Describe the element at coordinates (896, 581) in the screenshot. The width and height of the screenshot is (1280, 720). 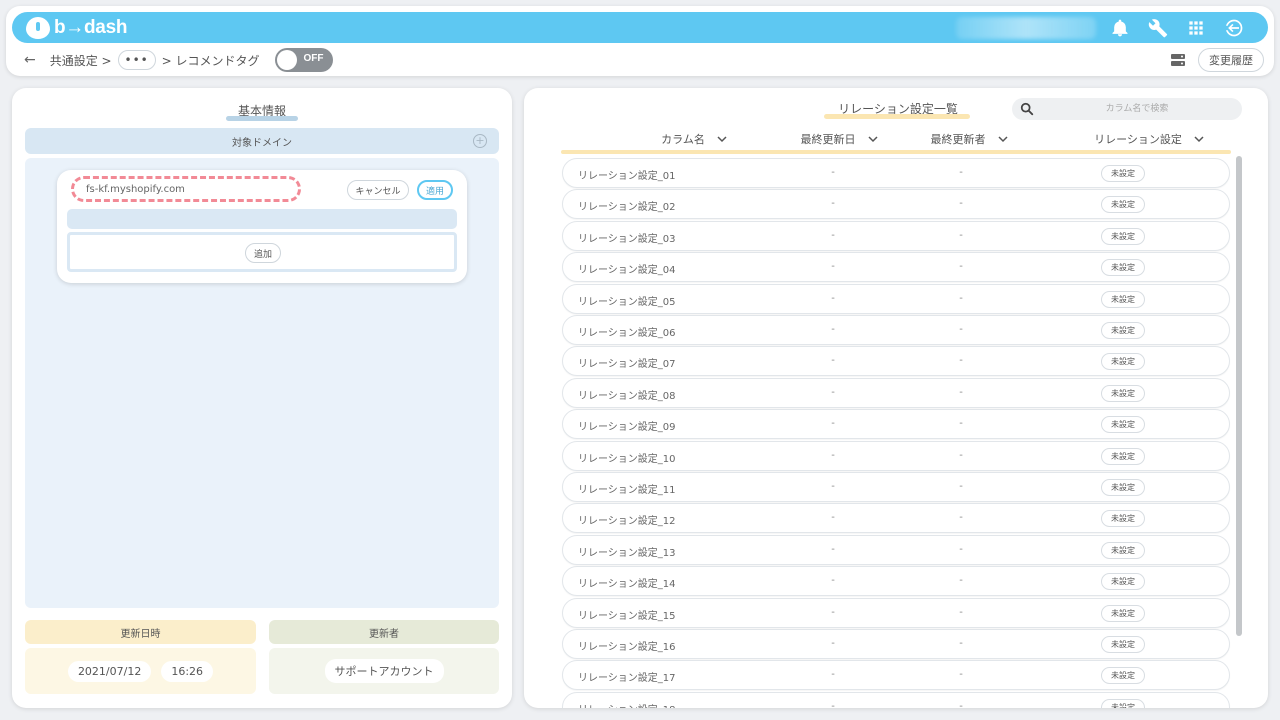
I see `table-row: リレーション設定_14 - - 未設定` at that location.